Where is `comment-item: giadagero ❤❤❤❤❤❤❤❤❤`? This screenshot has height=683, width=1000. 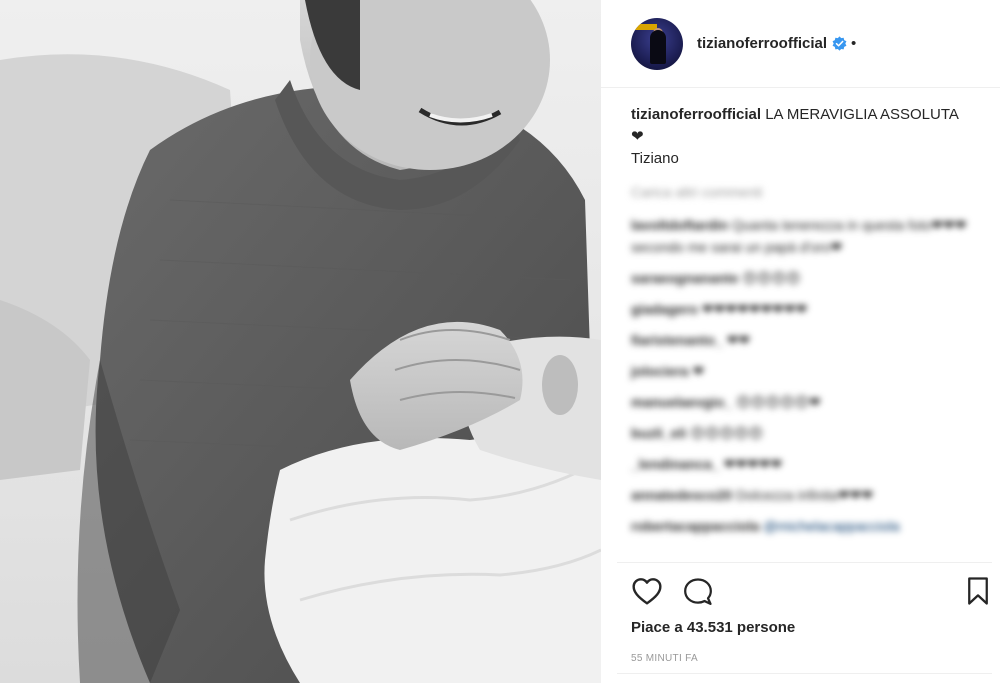 comment-item: giadagero ❤❤❤❤❤❤❤❤❤ is located at coordinates (801, 309).